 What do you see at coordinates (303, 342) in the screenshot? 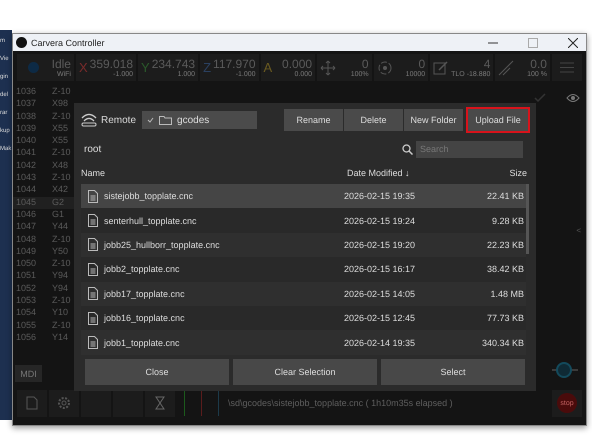
I see `file-row: jobb1_topplate.cnc 2026-02-14 19:35 340.34 KB` at bounding box center [303, 342].